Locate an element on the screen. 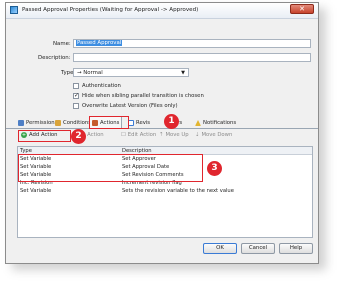  notifications-icon is located at coordinates (198, 123).